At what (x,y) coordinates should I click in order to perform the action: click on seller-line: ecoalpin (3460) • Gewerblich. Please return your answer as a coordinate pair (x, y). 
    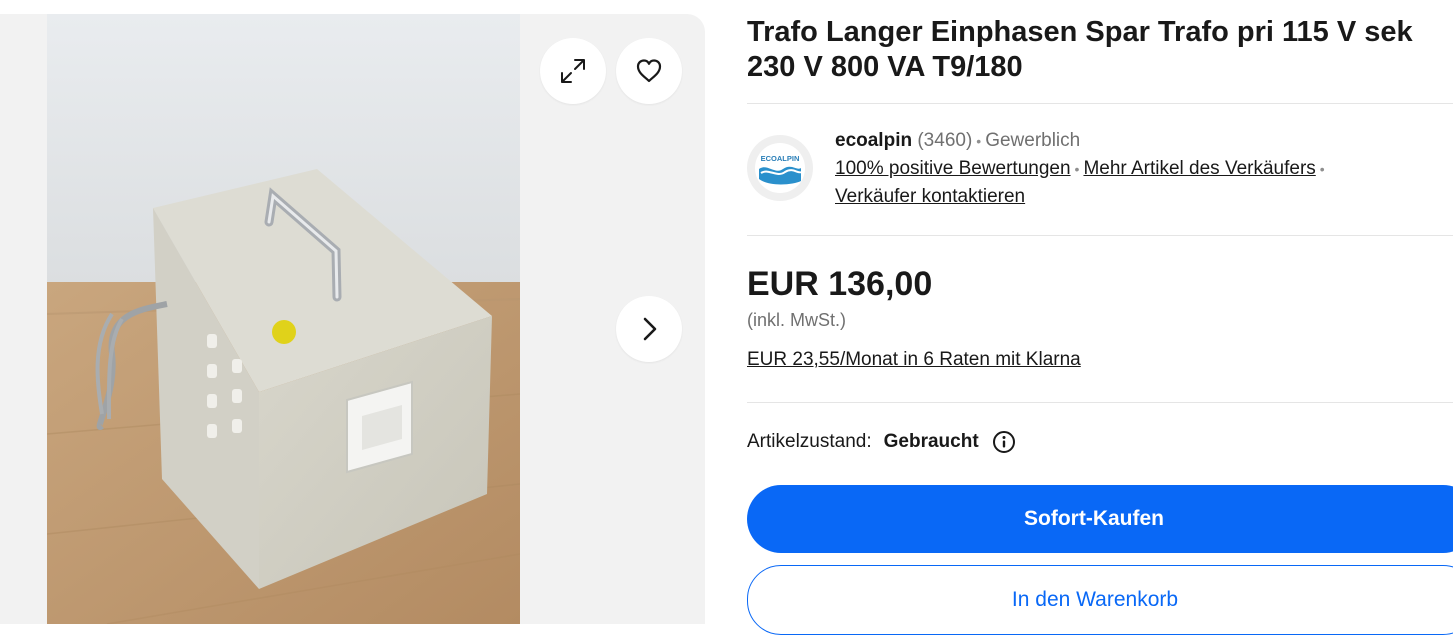
    Looking at the image, I should click on (1140, 141).